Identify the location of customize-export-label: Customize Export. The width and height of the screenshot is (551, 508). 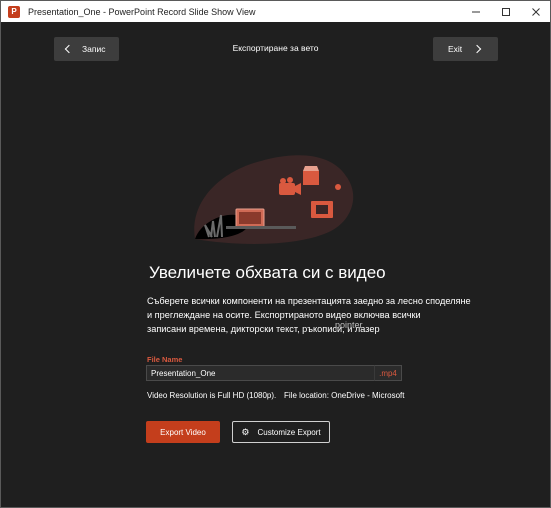
(289, 432).